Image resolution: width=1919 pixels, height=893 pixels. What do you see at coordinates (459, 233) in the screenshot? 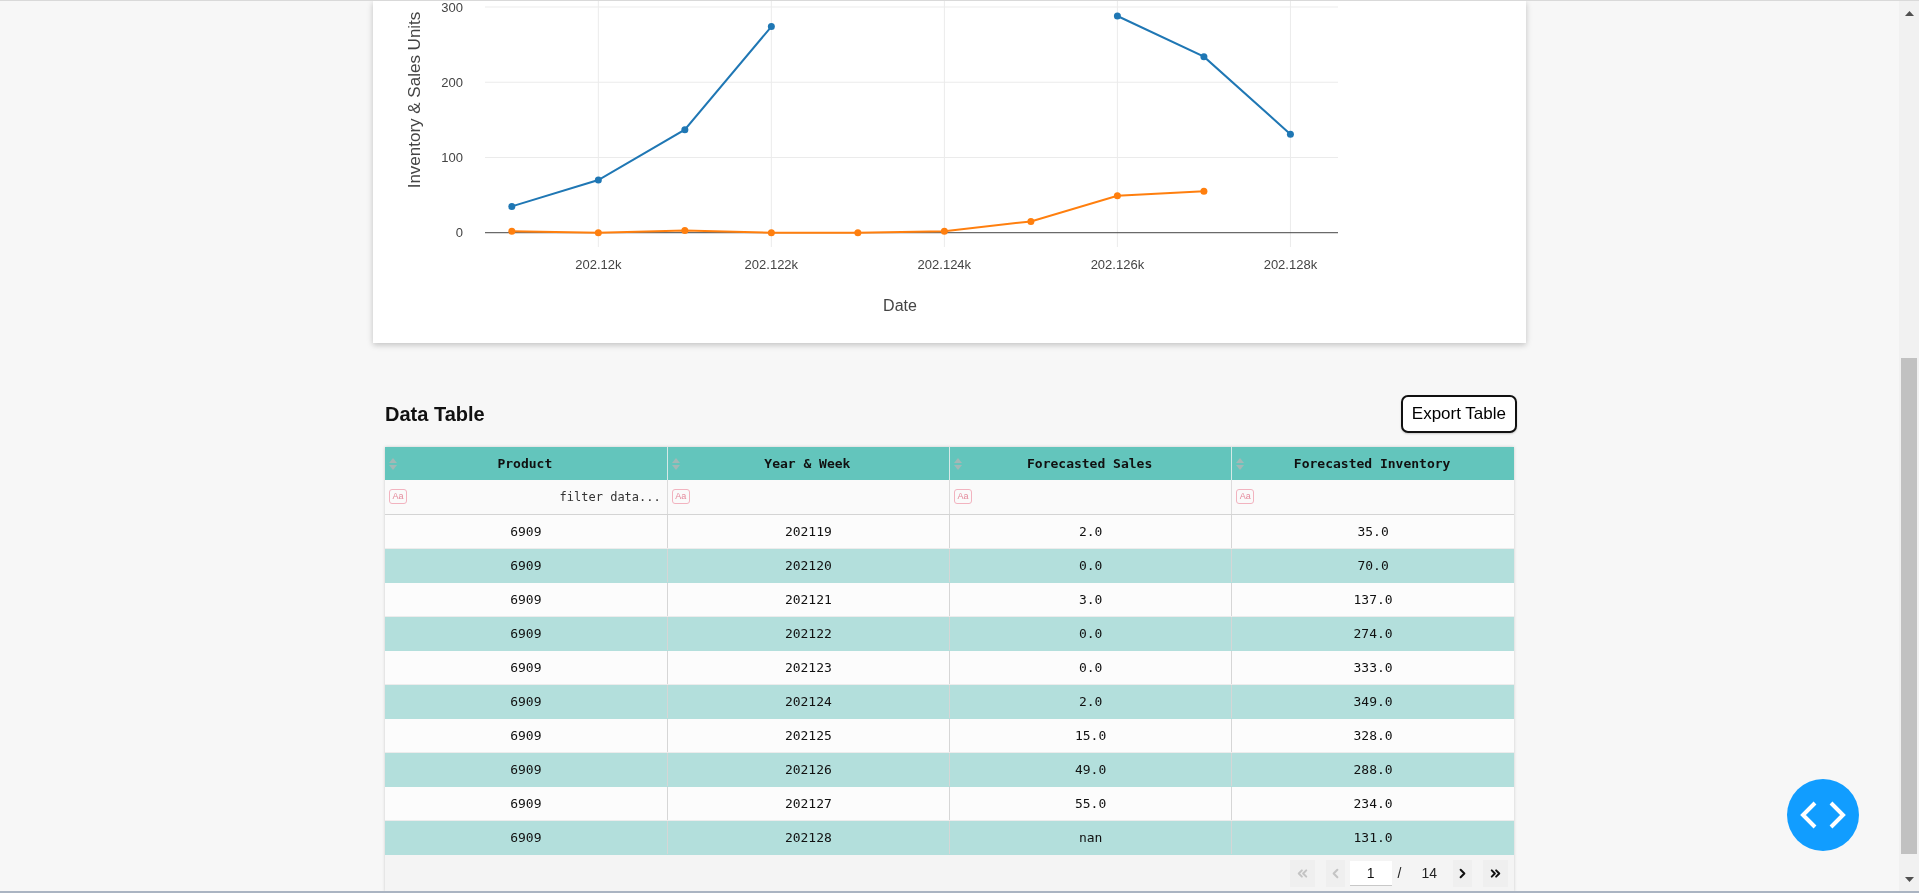
I see `y-tick-label: 0` at bounding box center [459, 233].